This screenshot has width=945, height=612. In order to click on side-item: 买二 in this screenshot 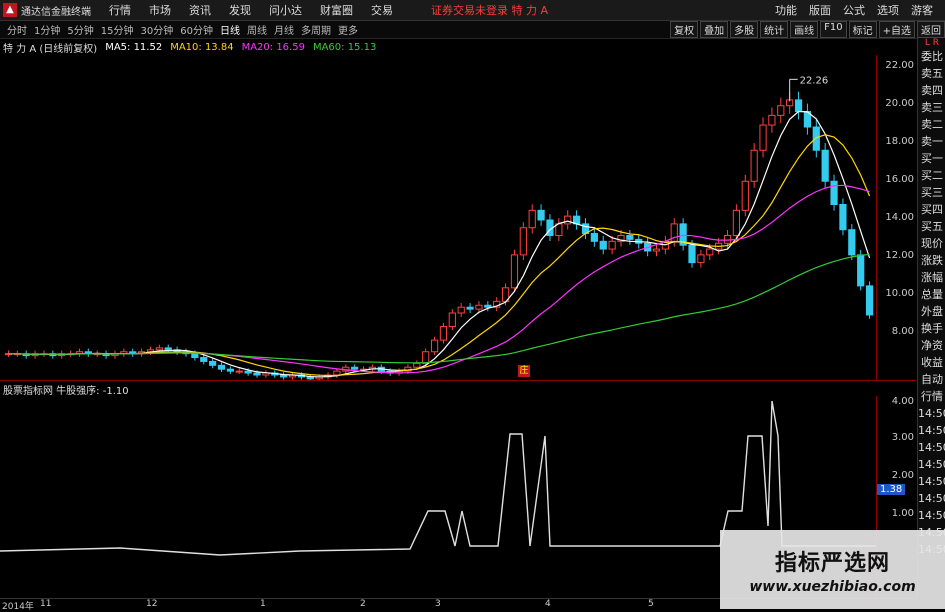, I will do `click(931, 175)`.